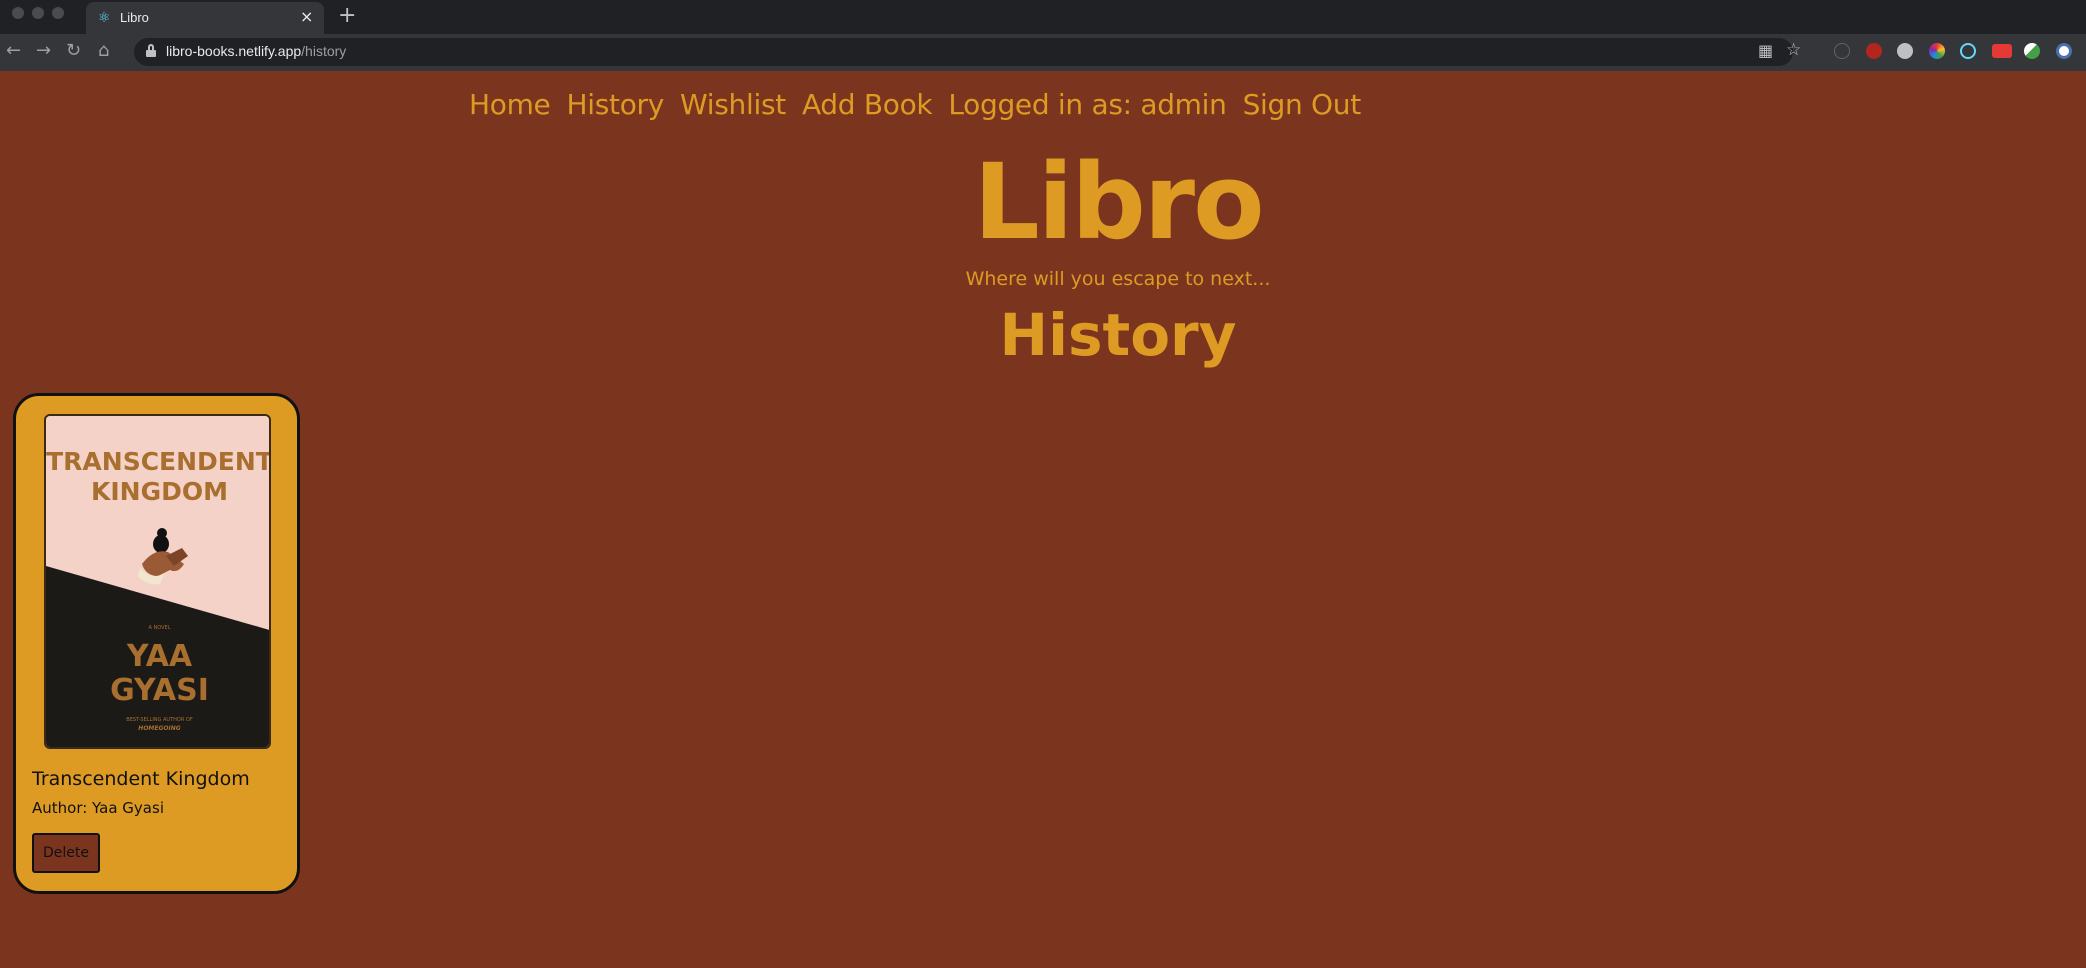 Image resolution: width=2086 pixels, height=968 pixels. I want to click on cover-title-line1: TRANSCENDENT, so click(158, 461).